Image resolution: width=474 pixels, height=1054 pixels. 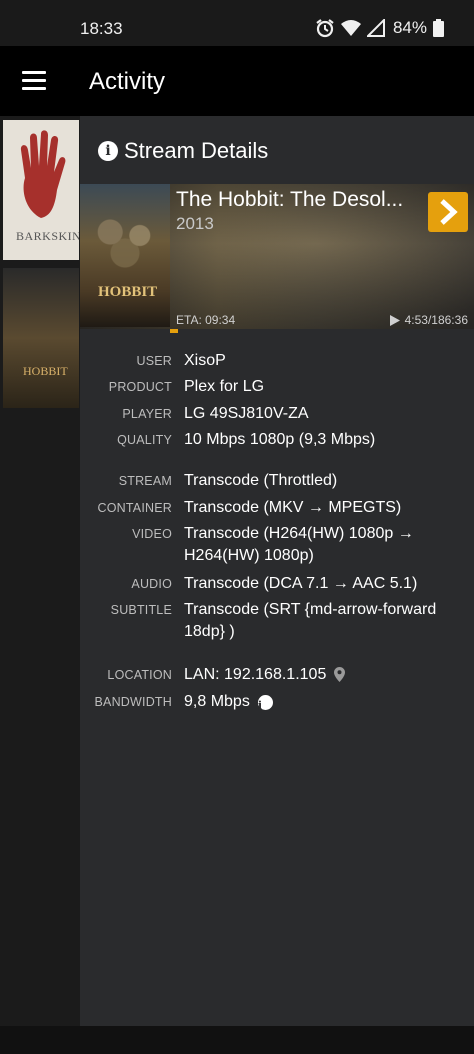 I want to click on location-pin-icon, so click(x=340, y=678).